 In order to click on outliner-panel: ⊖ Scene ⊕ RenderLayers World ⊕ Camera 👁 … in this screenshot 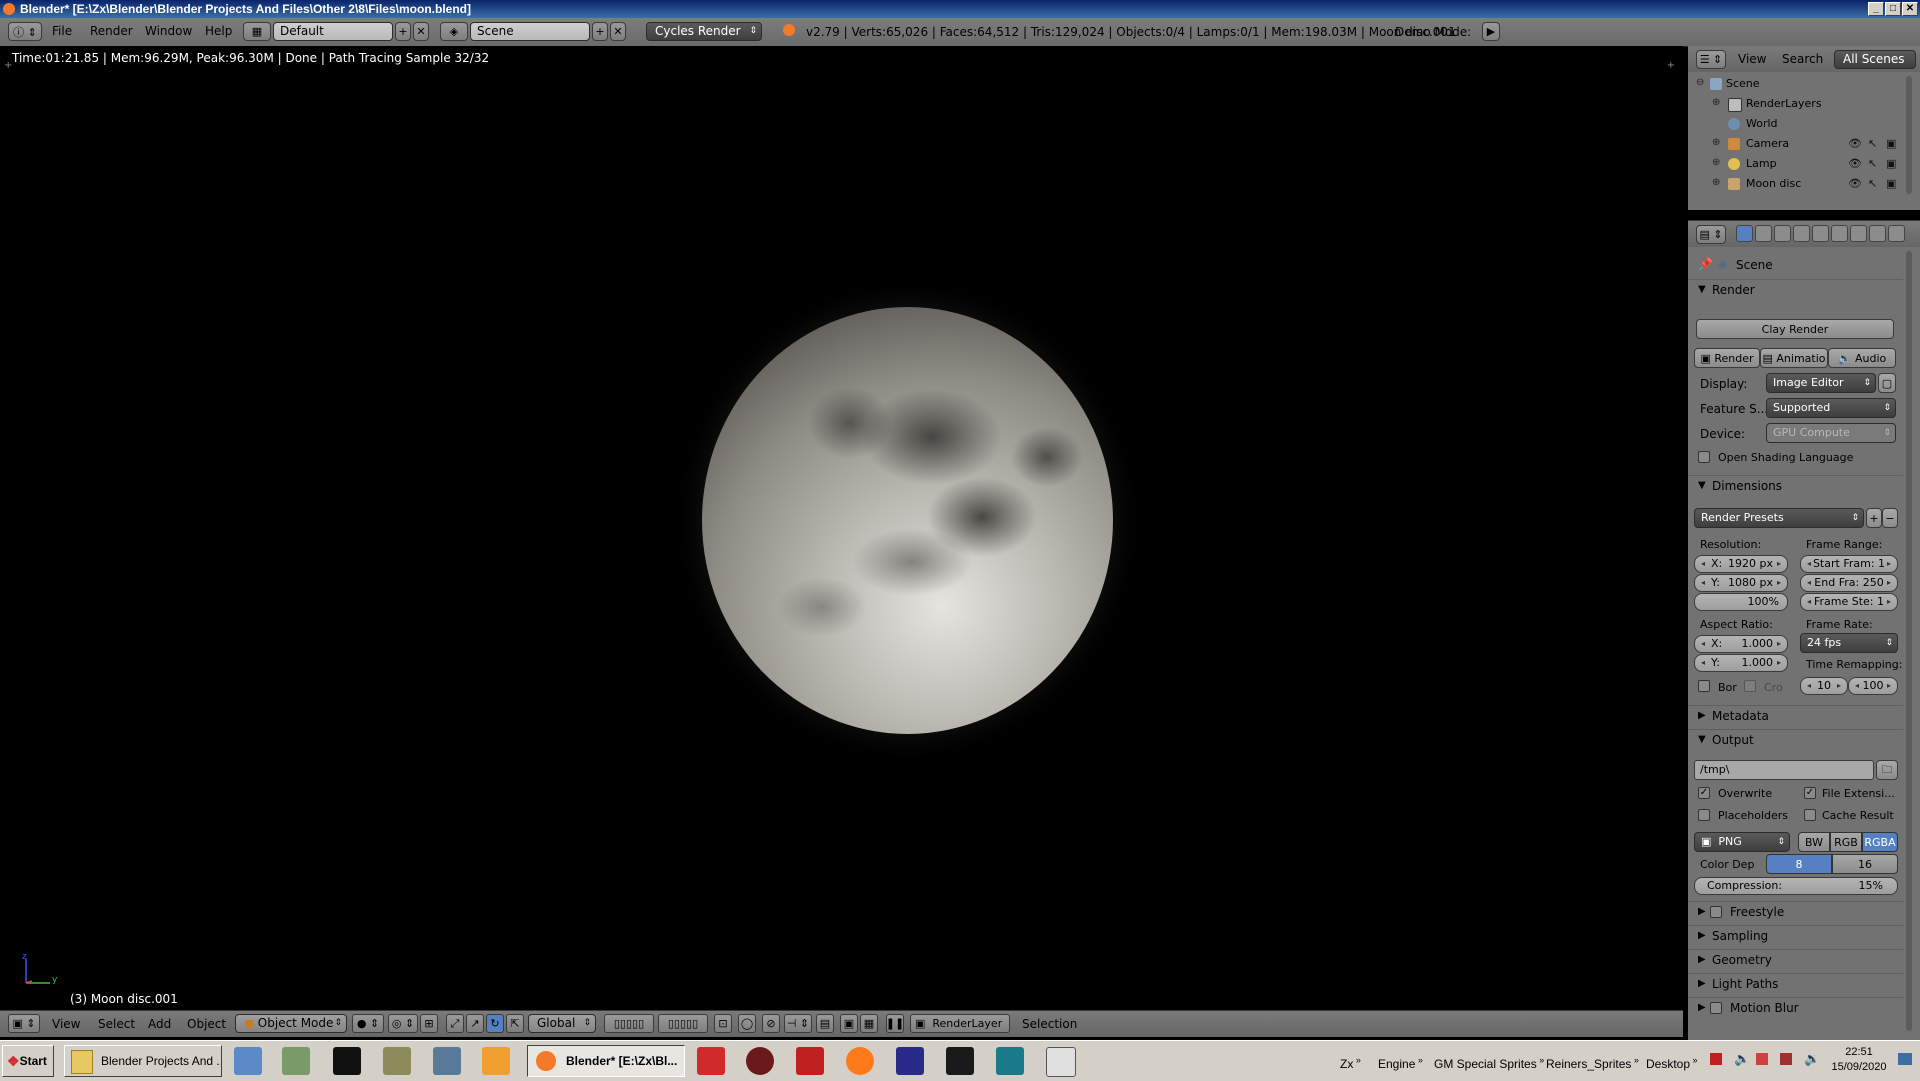, I will do `click(1804, 141)`.